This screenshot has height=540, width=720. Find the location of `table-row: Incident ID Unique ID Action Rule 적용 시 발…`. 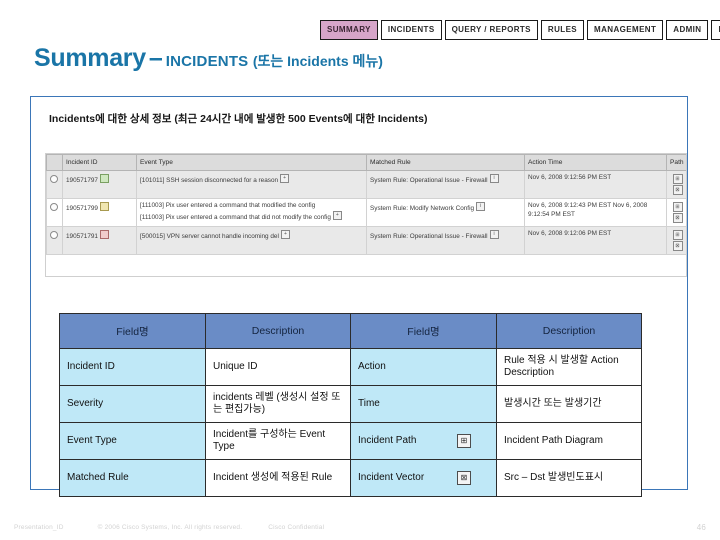

table-row: Incident ID Unique ID Action Rule 적용 시 발… is located at coordinates (350, 367).